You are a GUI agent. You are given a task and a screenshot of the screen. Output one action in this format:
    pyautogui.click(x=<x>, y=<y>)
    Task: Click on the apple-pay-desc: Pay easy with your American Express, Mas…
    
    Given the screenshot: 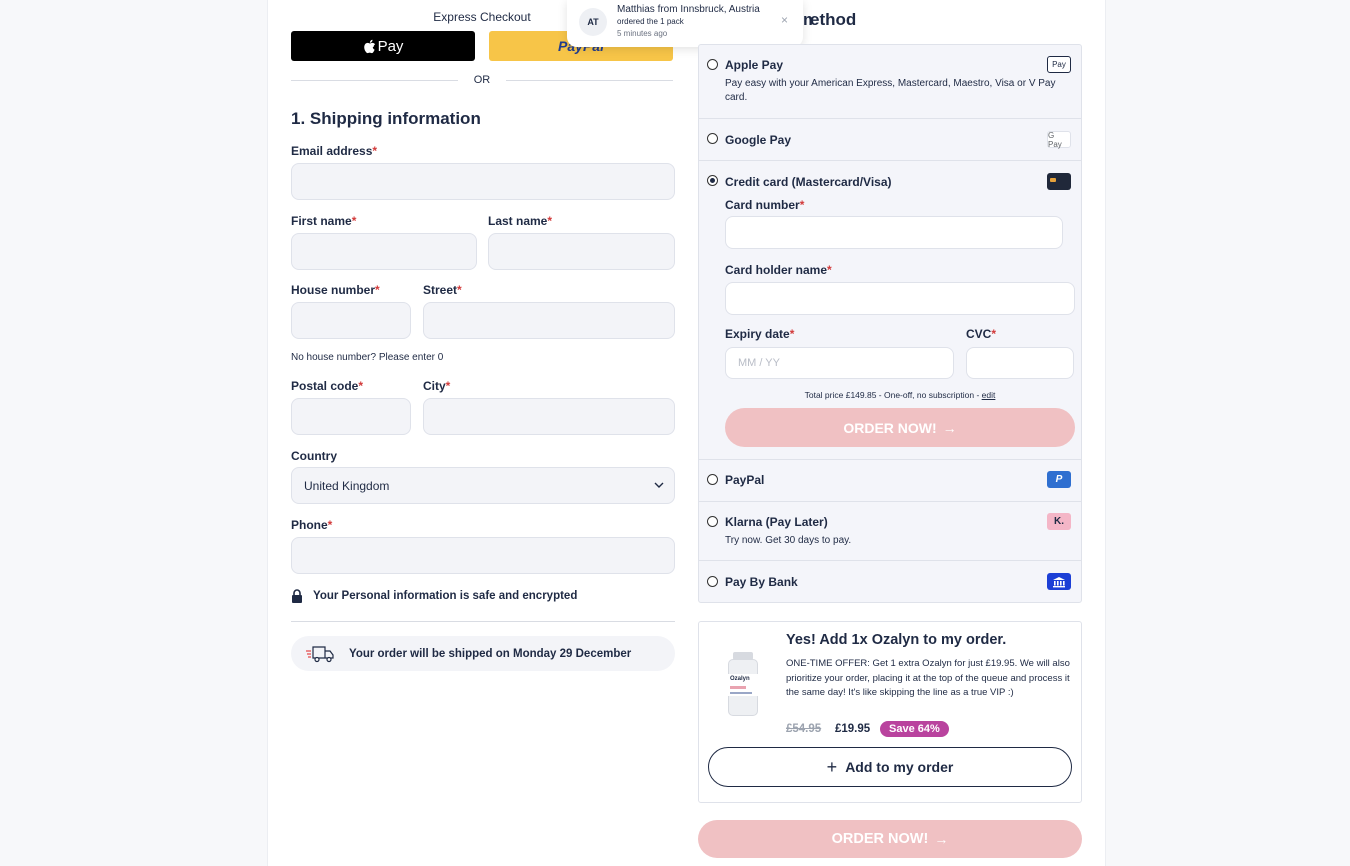 What is the action you would take?
    pyautogui.click(x=890, y=90)
    